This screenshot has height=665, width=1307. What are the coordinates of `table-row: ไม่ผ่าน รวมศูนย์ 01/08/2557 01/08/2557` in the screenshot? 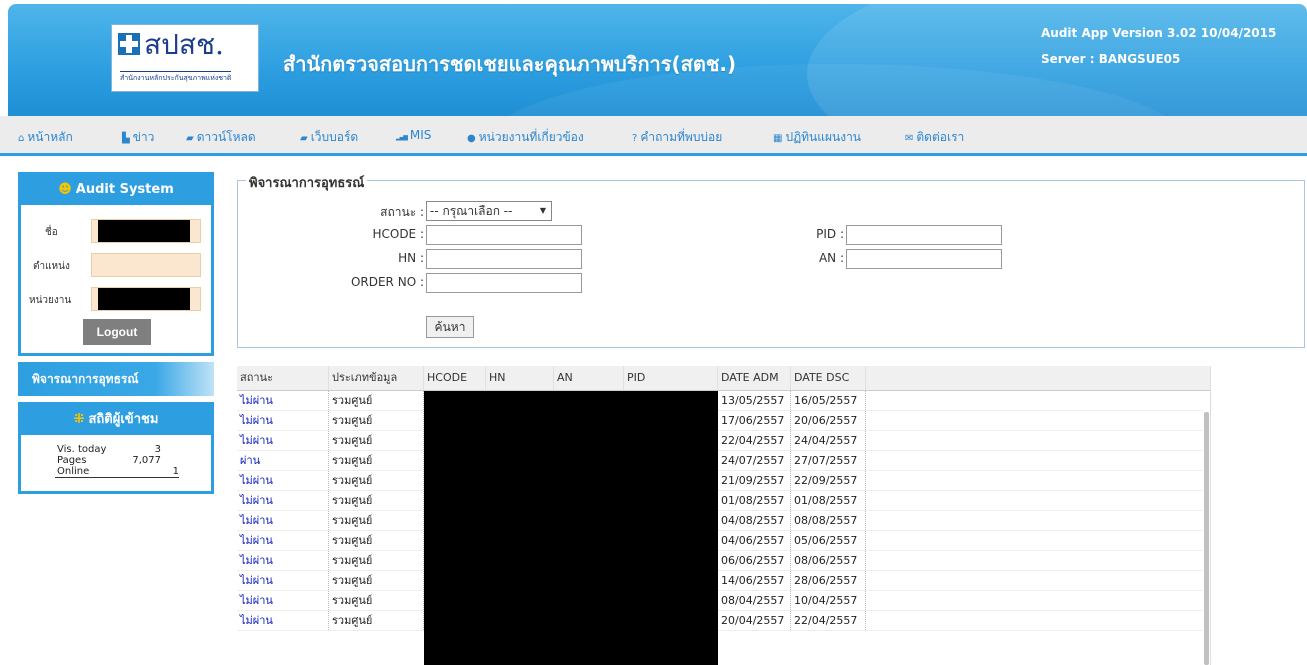 It's located at (720, 501).